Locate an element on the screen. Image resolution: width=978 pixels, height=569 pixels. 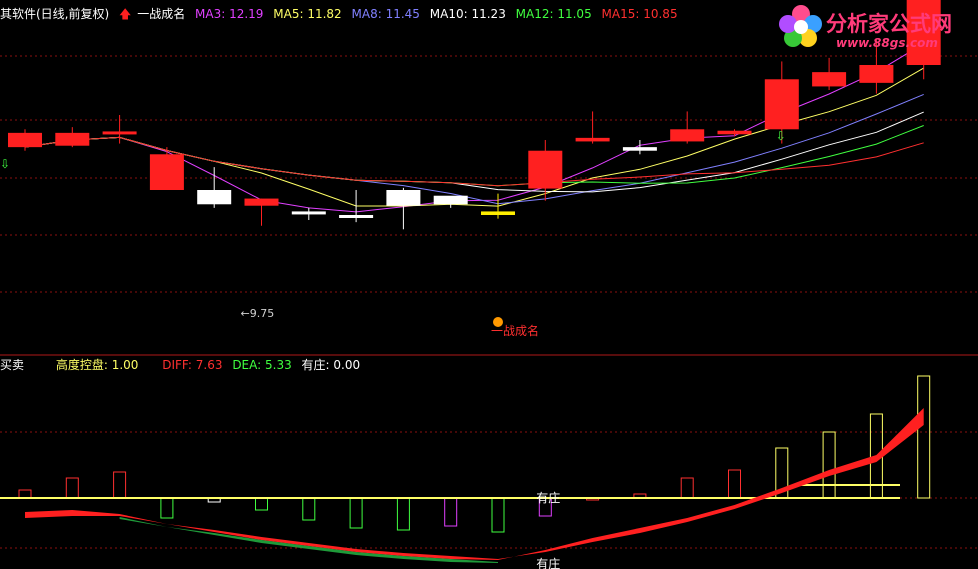
dealer-label: 有庄: 0.00 is located at coordinates (331, 365).